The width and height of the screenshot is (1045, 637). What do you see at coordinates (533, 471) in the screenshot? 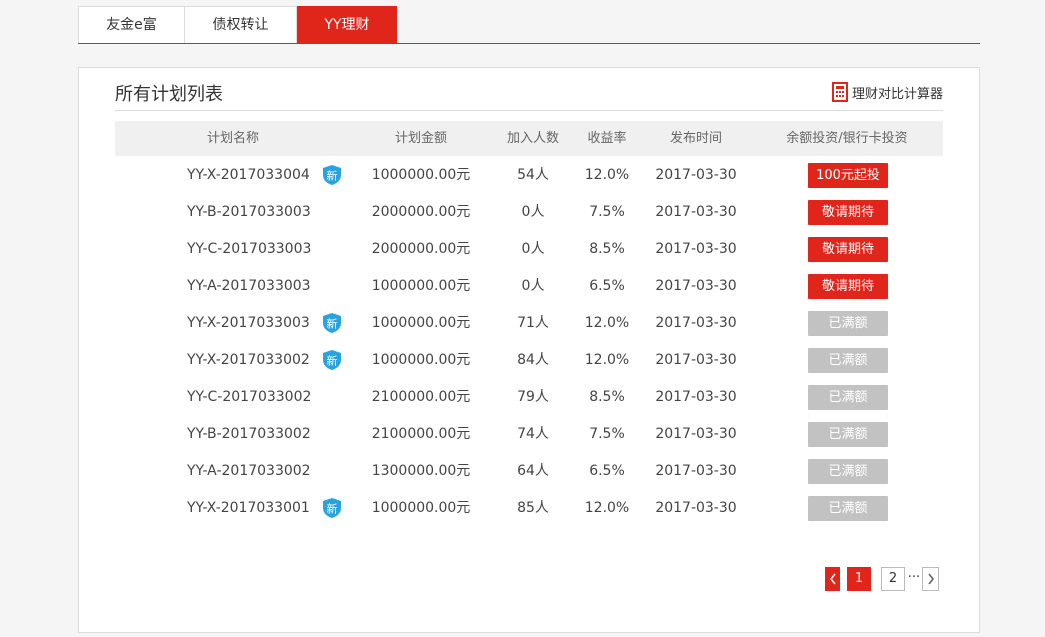
I see `members-count: 64人` at bounding box center [533, 471].